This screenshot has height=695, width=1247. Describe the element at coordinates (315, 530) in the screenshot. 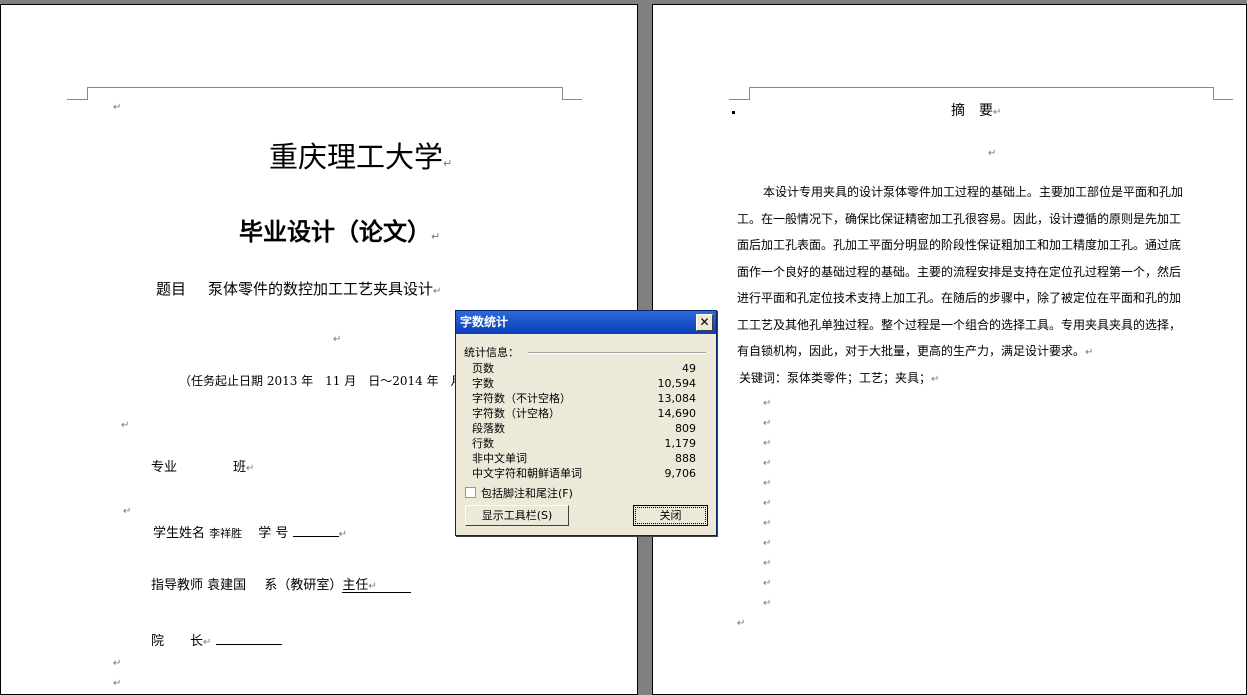

I see `student-no-field` at that location.